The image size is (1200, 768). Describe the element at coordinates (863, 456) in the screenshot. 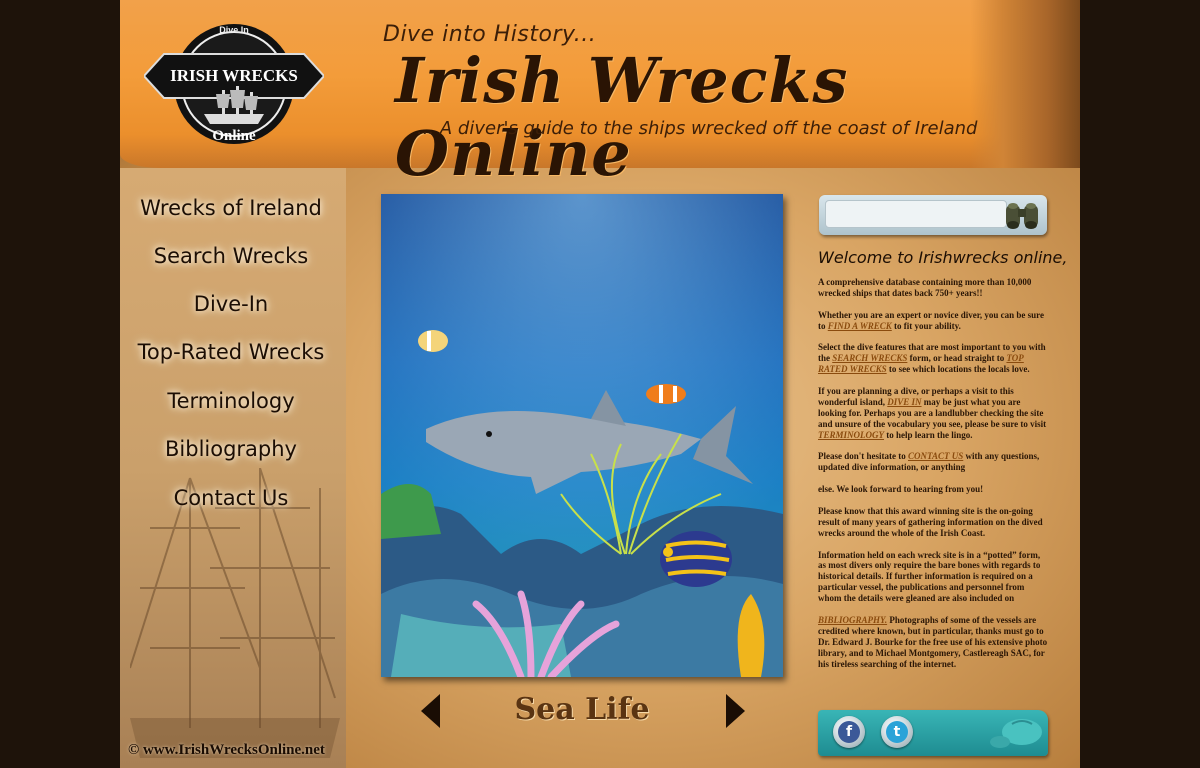

I see `text: Please don't hesitate to` at that location.